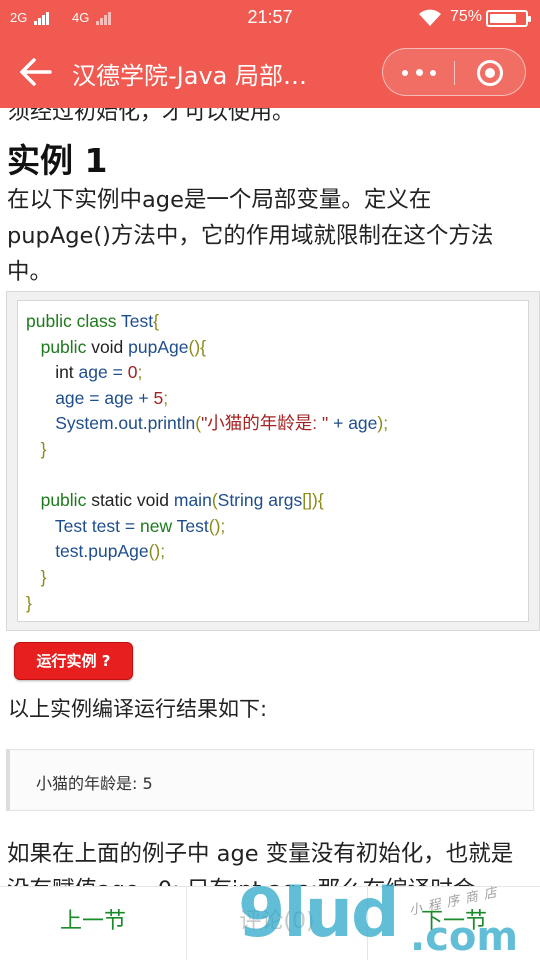 The width and height of the screenshot is (540, 960). I want to click on code-line: int age = 0;, so click(99, 372).